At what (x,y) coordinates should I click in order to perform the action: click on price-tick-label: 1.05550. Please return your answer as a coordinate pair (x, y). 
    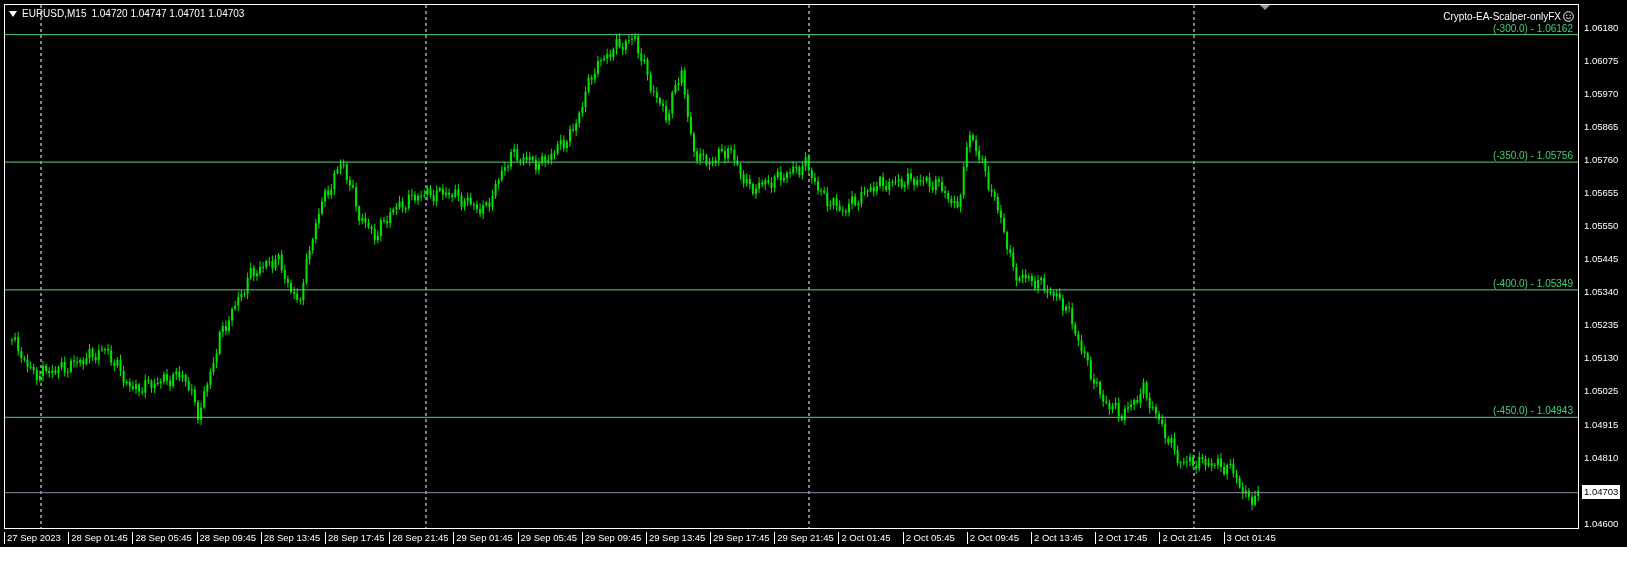
    Looking at the image, I should click on (1601, 225).